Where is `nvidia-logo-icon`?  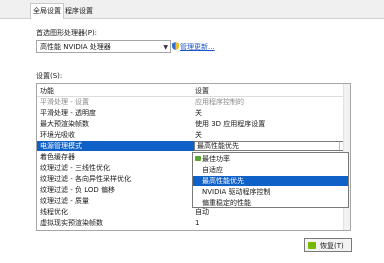
nvidia-logo-icon is located at coordinates (312, 245).